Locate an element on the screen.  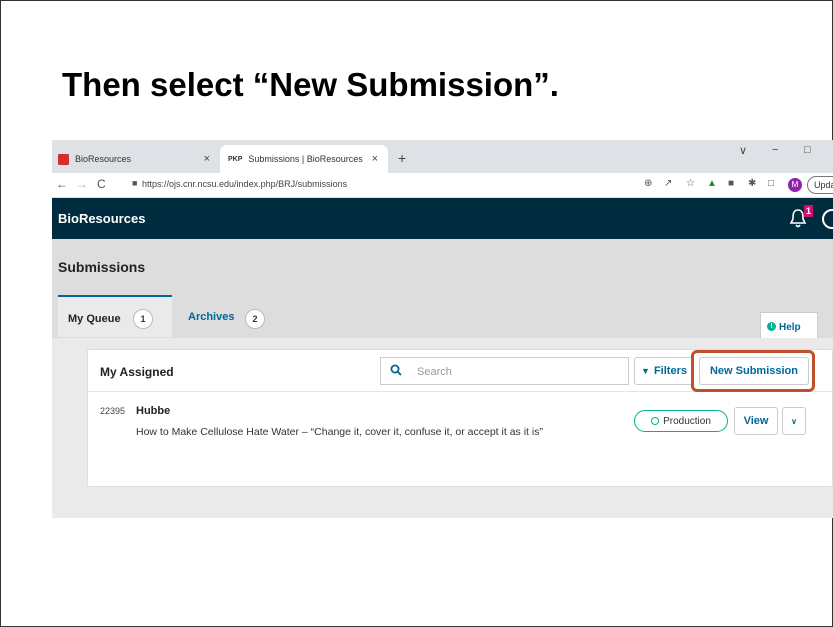
browser-tab-submissions: PKP Submissions | BioResources × is located at coordinates (304, 159).